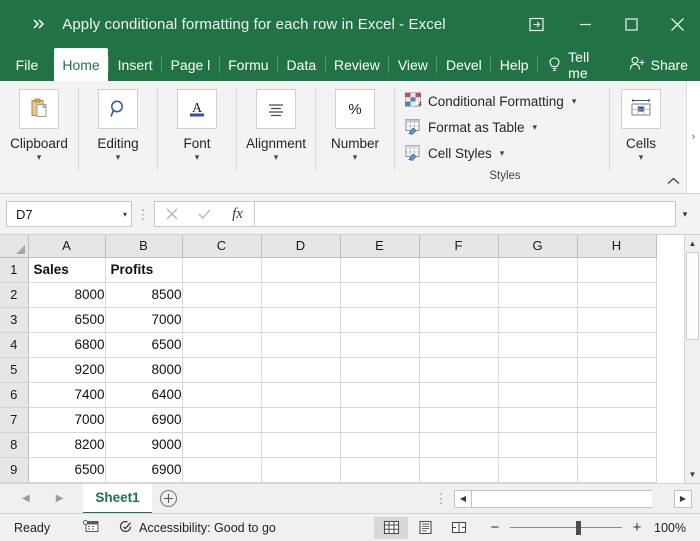 The image size is (700, 541). What do you see at coordinates (538, 470) in the screenshot?
I see `cell-g9` at bounding box center [538, 470].